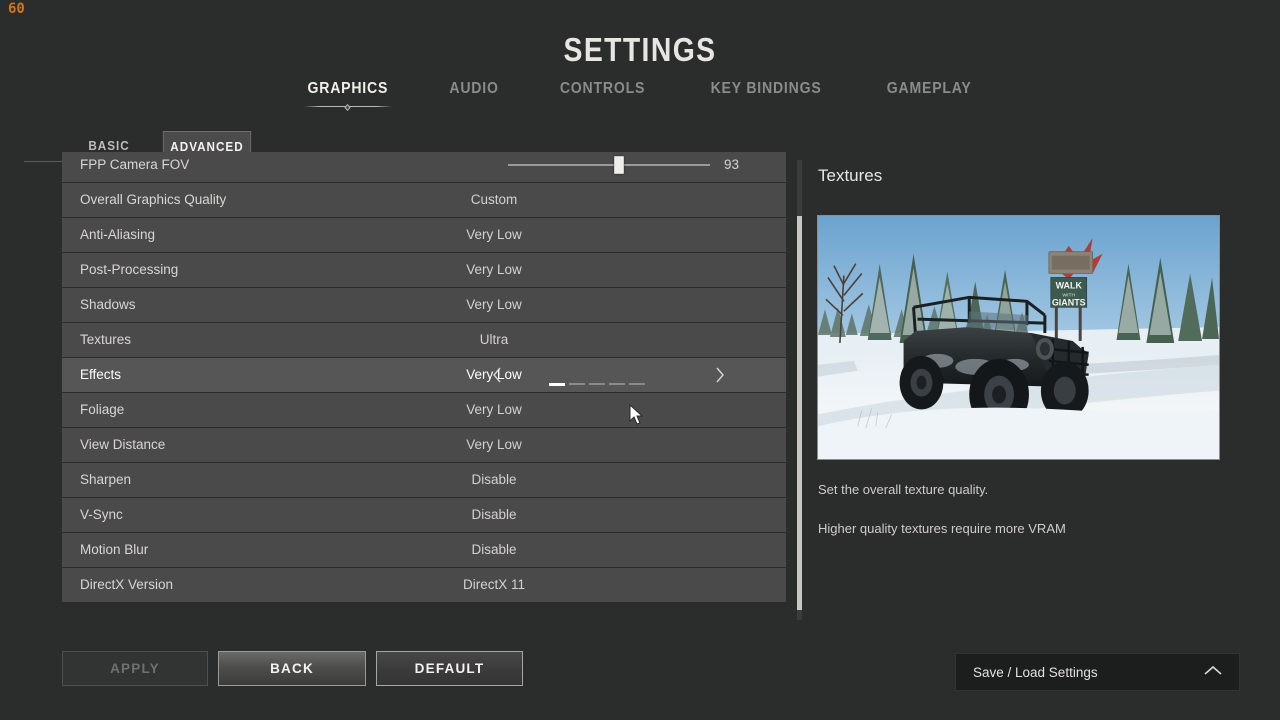 The height and width of the screenshot is (720, 1280). I want to click on setting-row-view-distance: View Distance Very Low, so click(424, 445).